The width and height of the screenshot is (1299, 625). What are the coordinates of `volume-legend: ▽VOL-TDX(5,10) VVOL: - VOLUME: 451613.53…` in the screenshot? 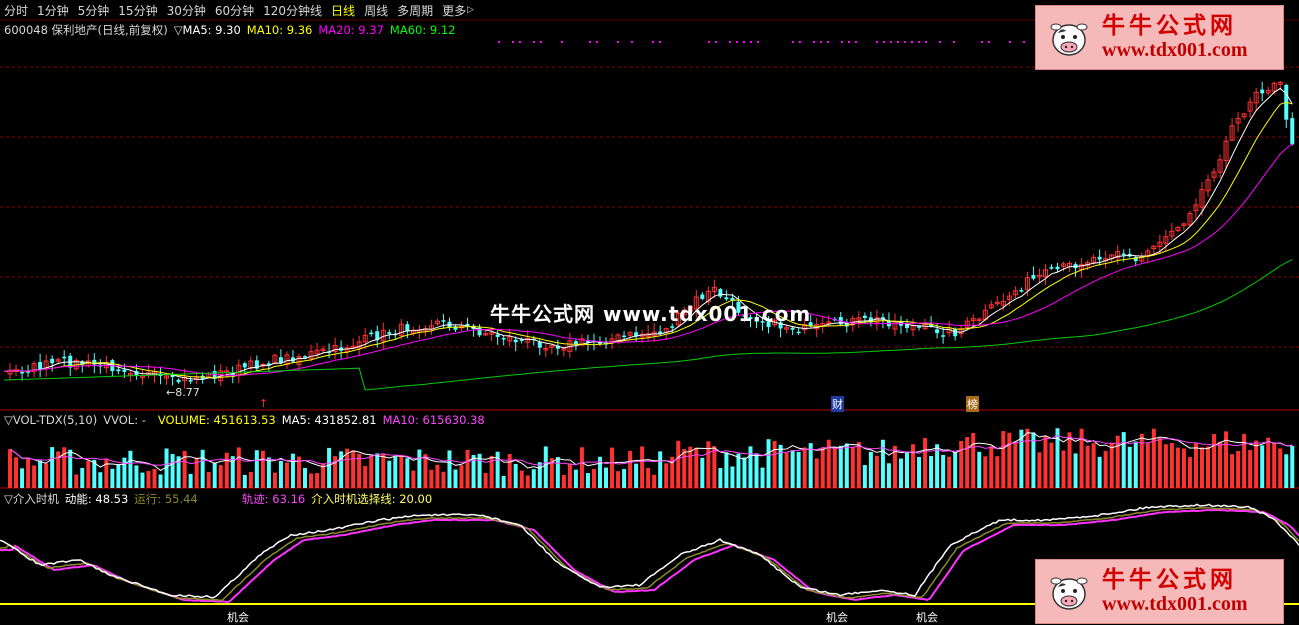 It's located at (244, 420).